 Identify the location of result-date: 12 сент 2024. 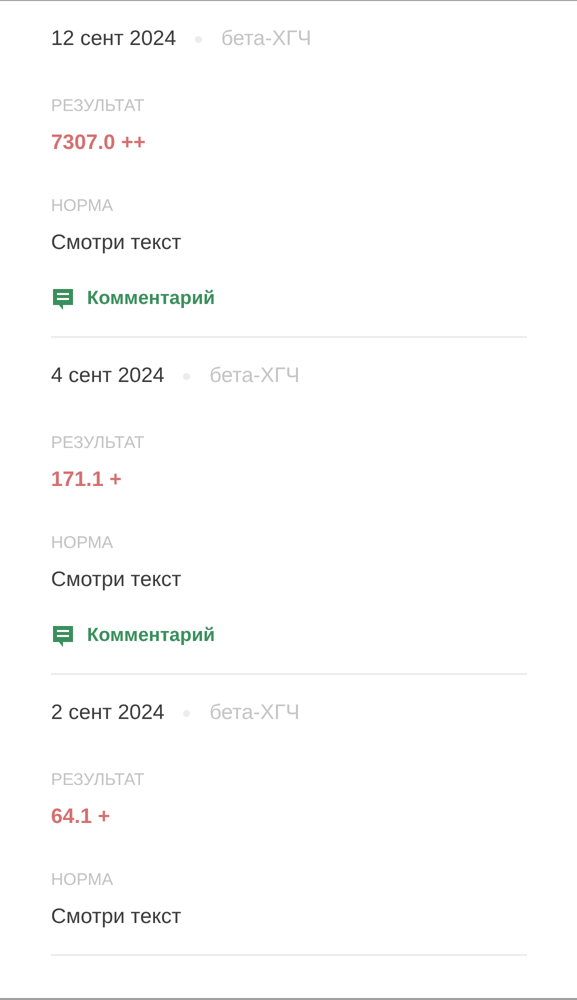
(113, 39).